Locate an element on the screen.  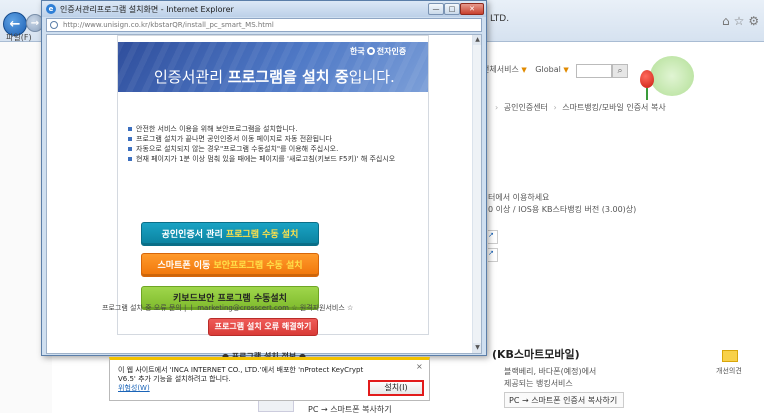
background-bottom-link: PC → 스마트폰 복사하기 is located at coordinates (350, 408).